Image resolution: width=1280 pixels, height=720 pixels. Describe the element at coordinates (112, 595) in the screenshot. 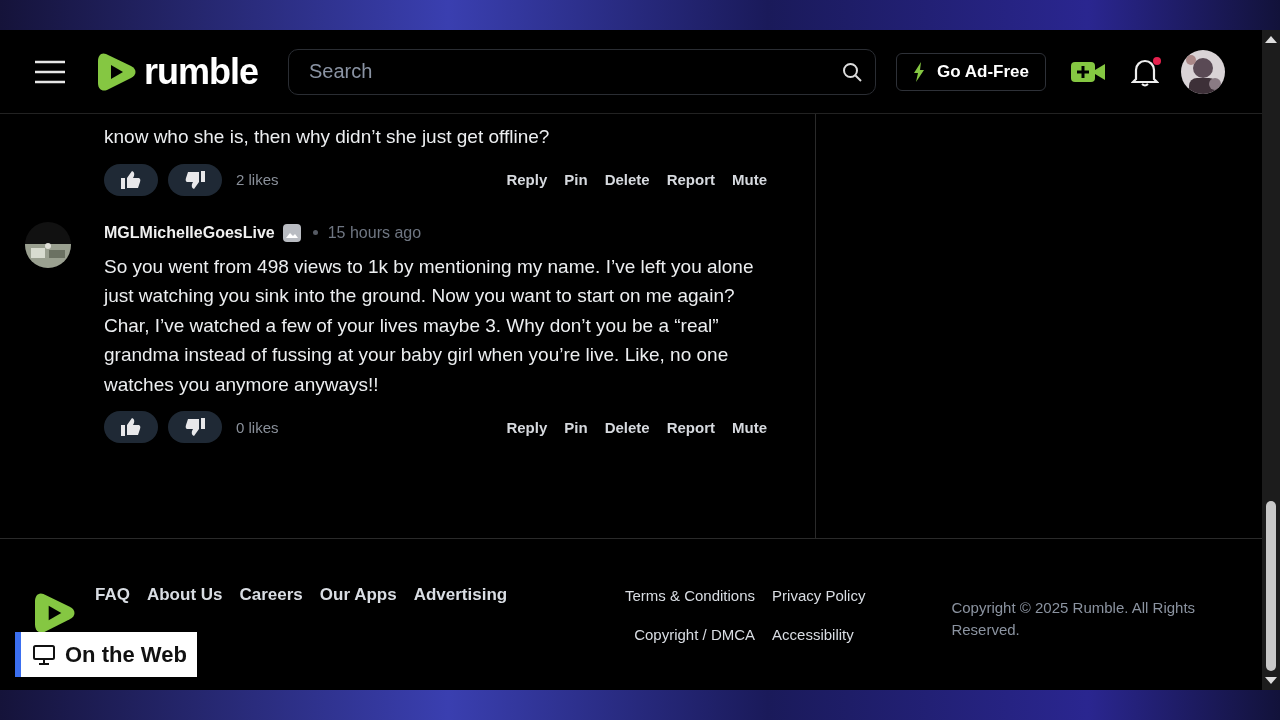

I see `footer-link: FAQ` at that location.